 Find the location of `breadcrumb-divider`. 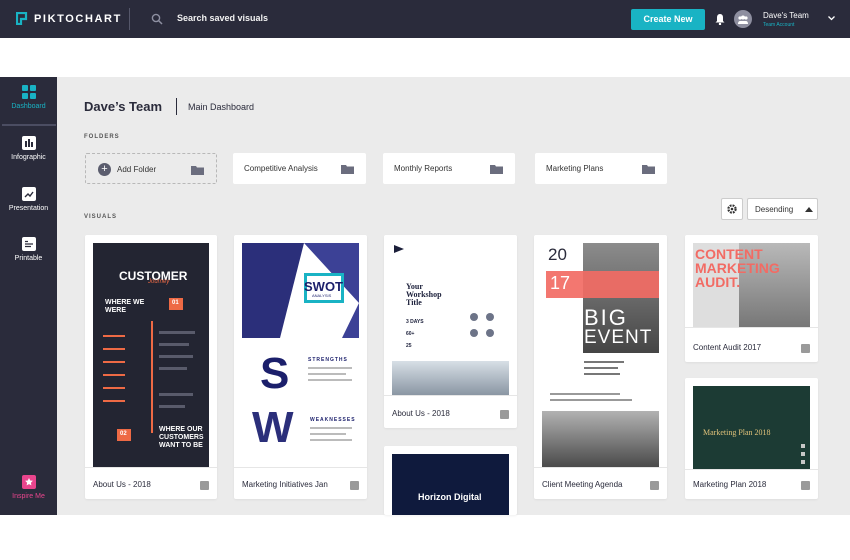

breadcrumb-divider is located at coordinates (176, 106).